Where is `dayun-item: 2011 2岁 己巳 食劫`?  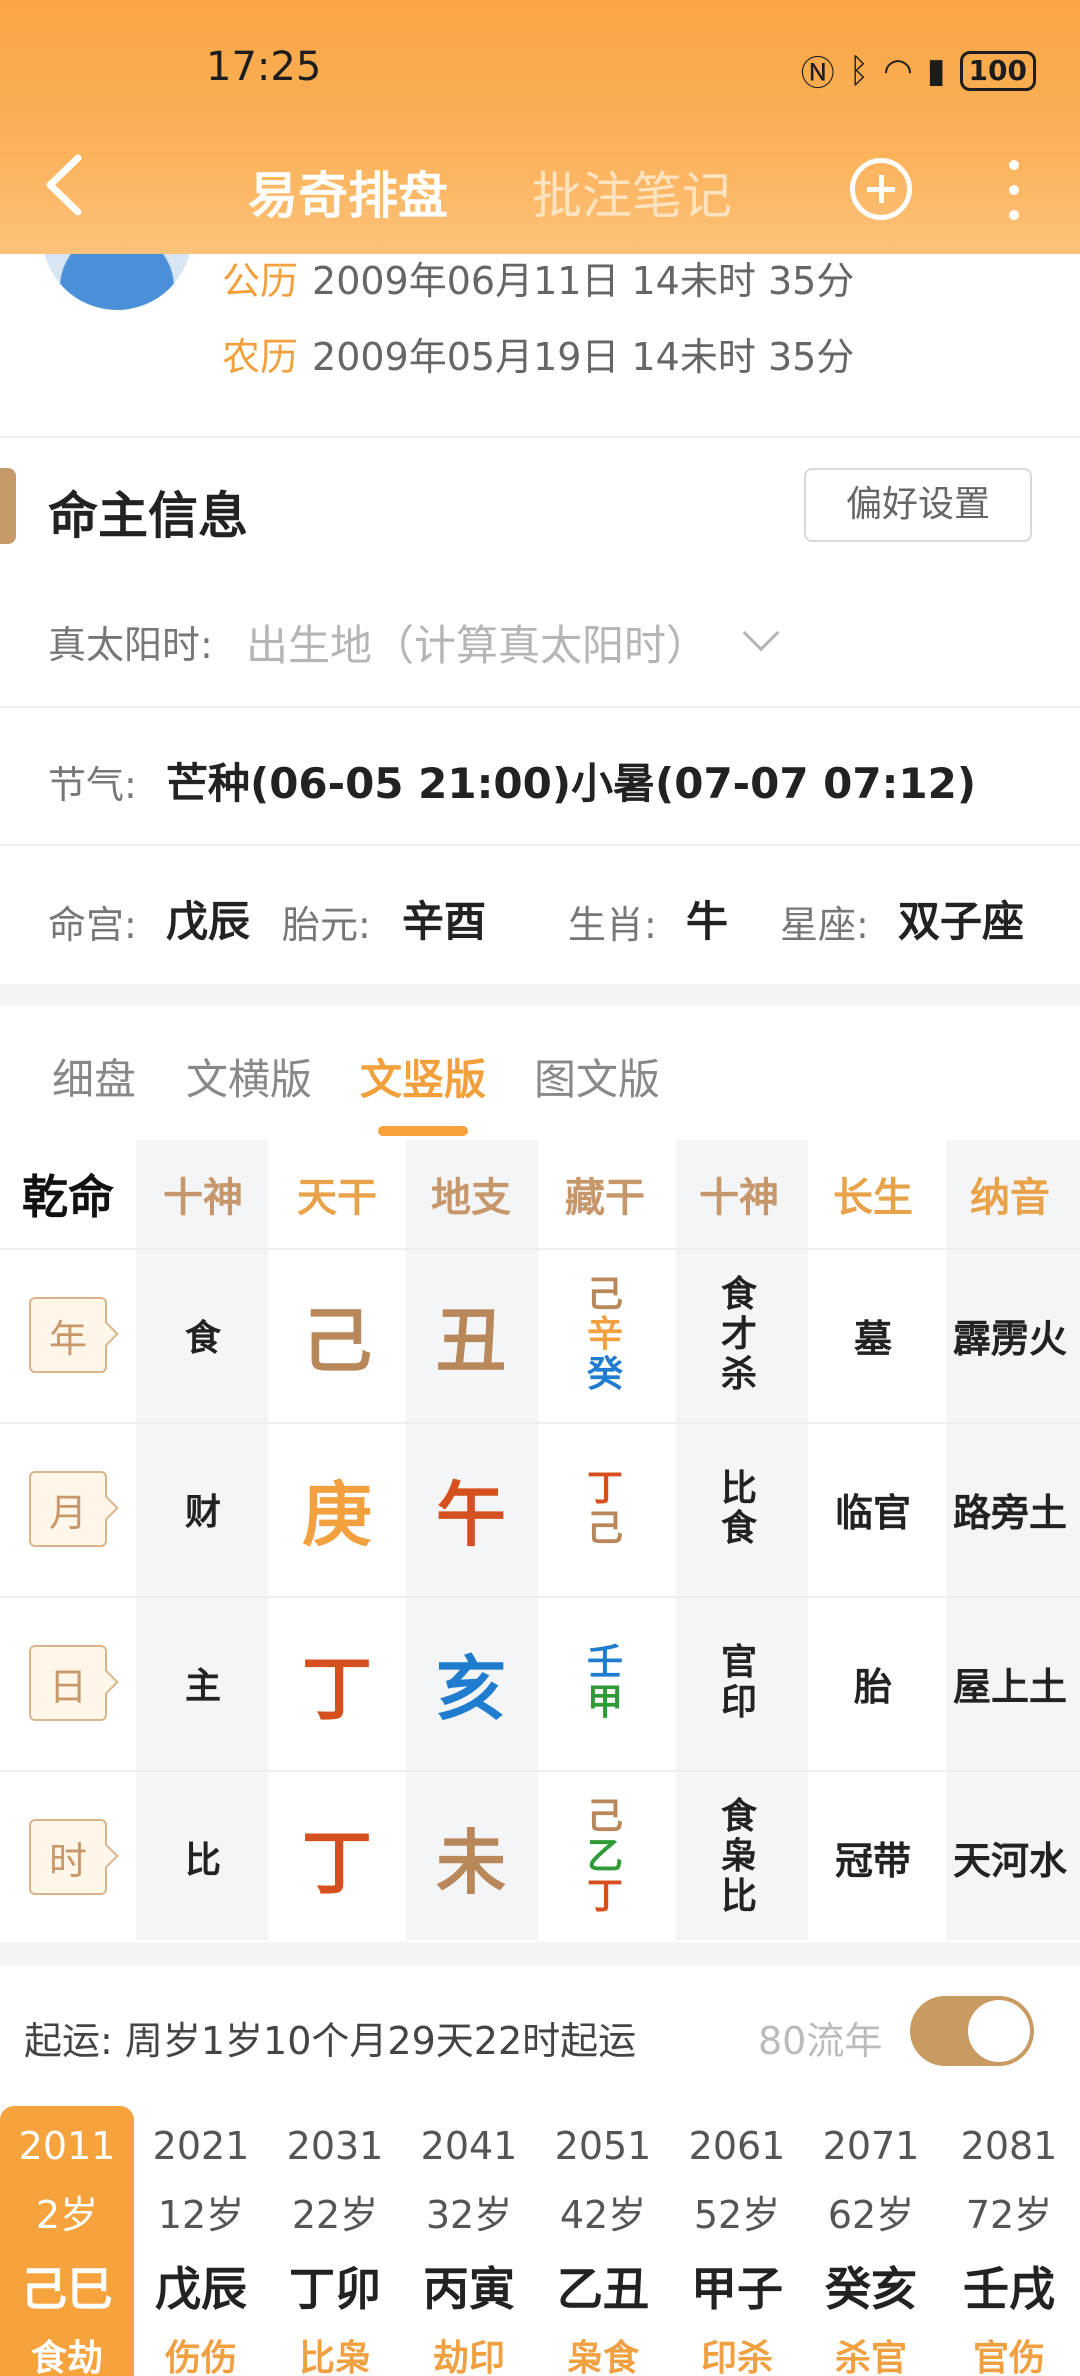 dayun-item: 2011 2岁 己巳 食劫 is located at coordinates (67, 2241).